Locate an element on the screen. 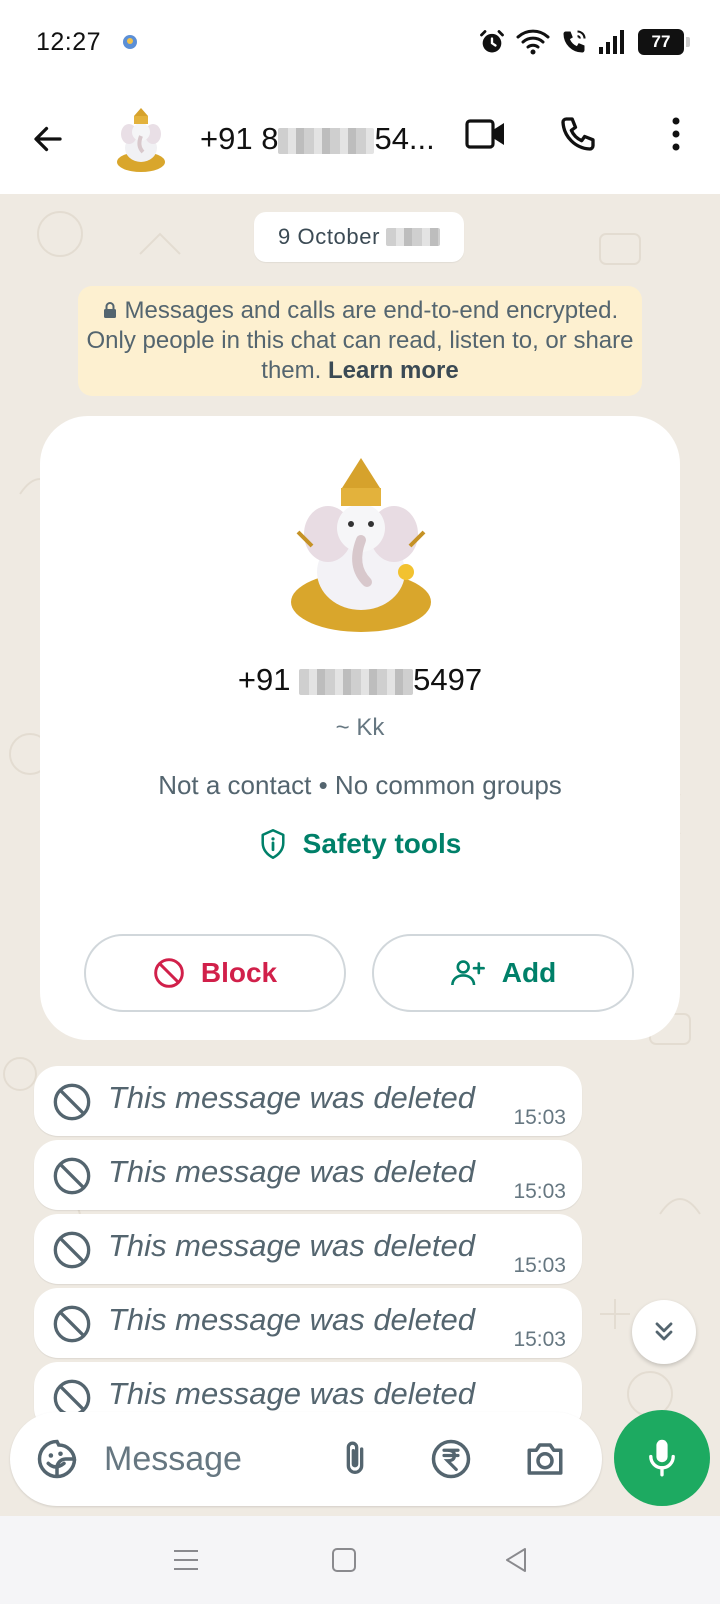 The height and width of the screenshot is (1604, 720). contact-nickname: ~ Kk is located at coordinates (360, 727).